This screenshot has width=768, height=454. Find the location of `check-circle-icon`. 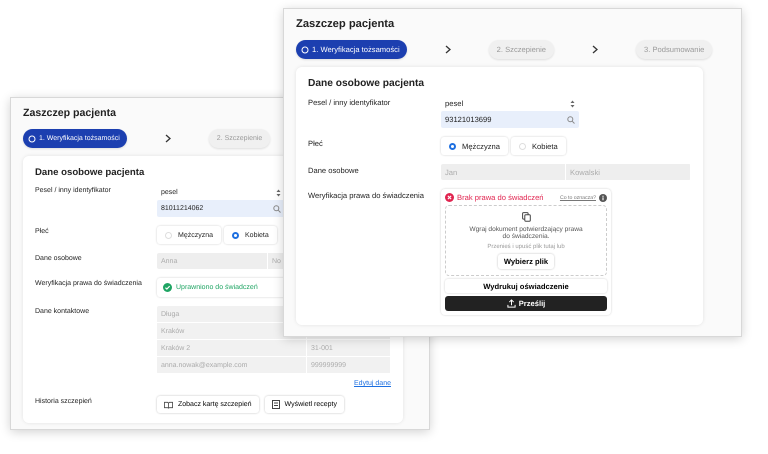

check-circle-icon is located at coordinates (167, 287).